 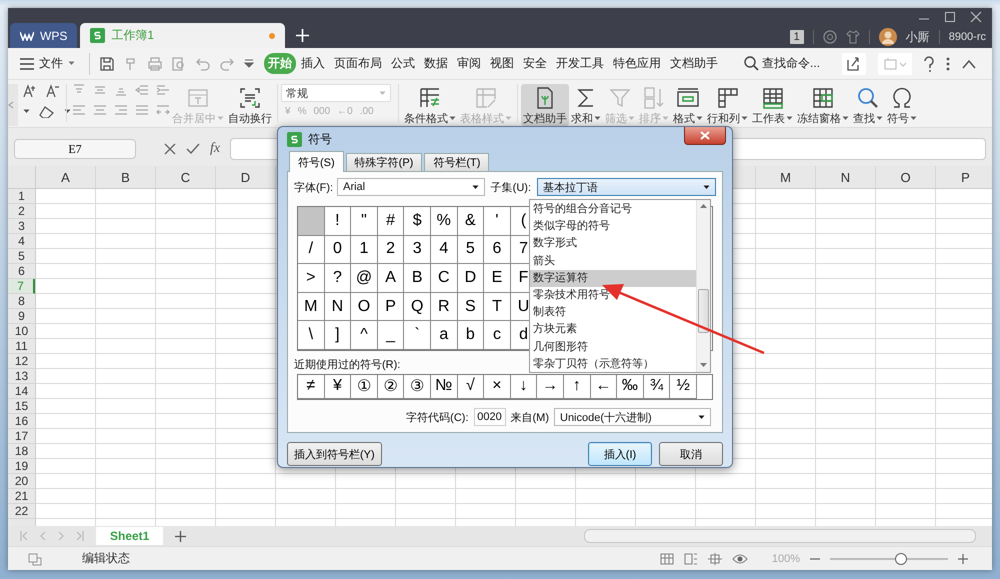 What do you see at coordinates (21, 226) in the screenshot?
I see `row-header: 3` at bounding box center [21, 226].